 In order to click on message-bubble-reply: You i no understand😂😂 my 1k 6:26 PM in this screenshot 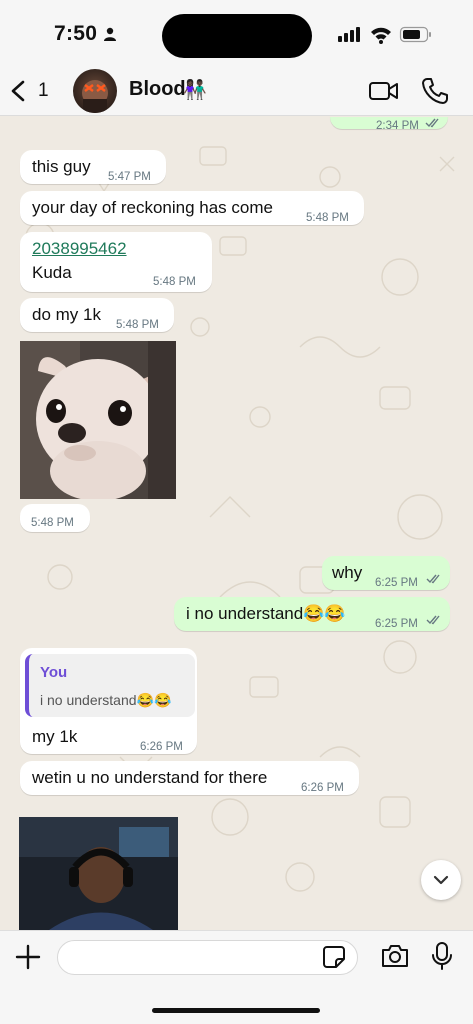, I will do `click(108, 701)`.